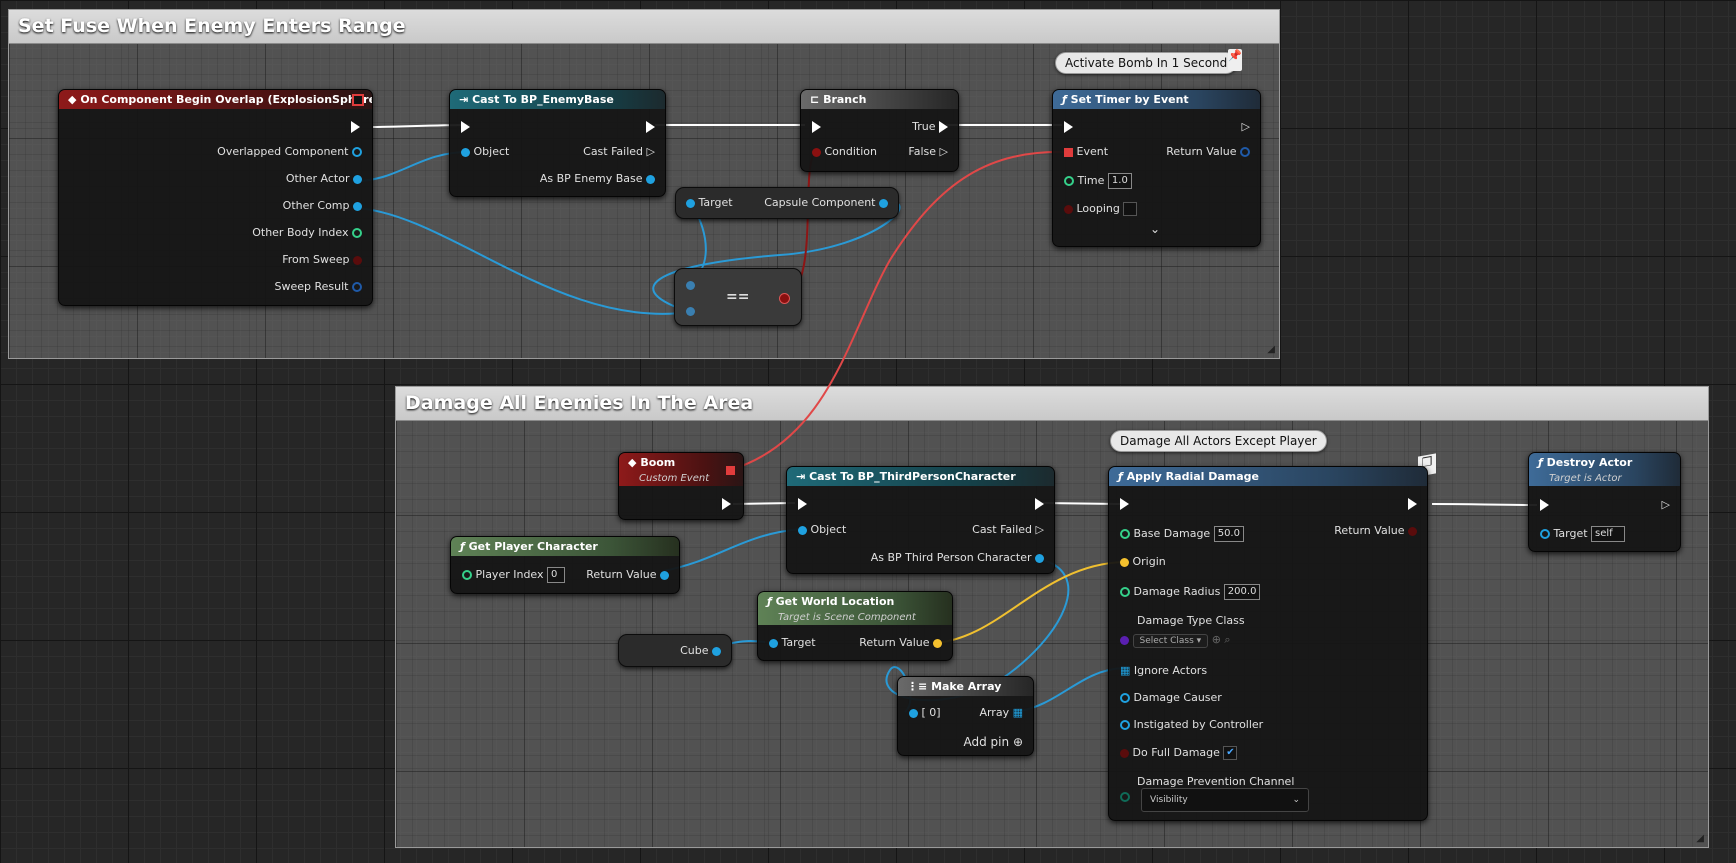 Image resolution: width=1736 pixels, height=863 pixels. Describe the element at coordinates (1125, 797) in the screenshot. I see `enum-pin-icon` at that location.